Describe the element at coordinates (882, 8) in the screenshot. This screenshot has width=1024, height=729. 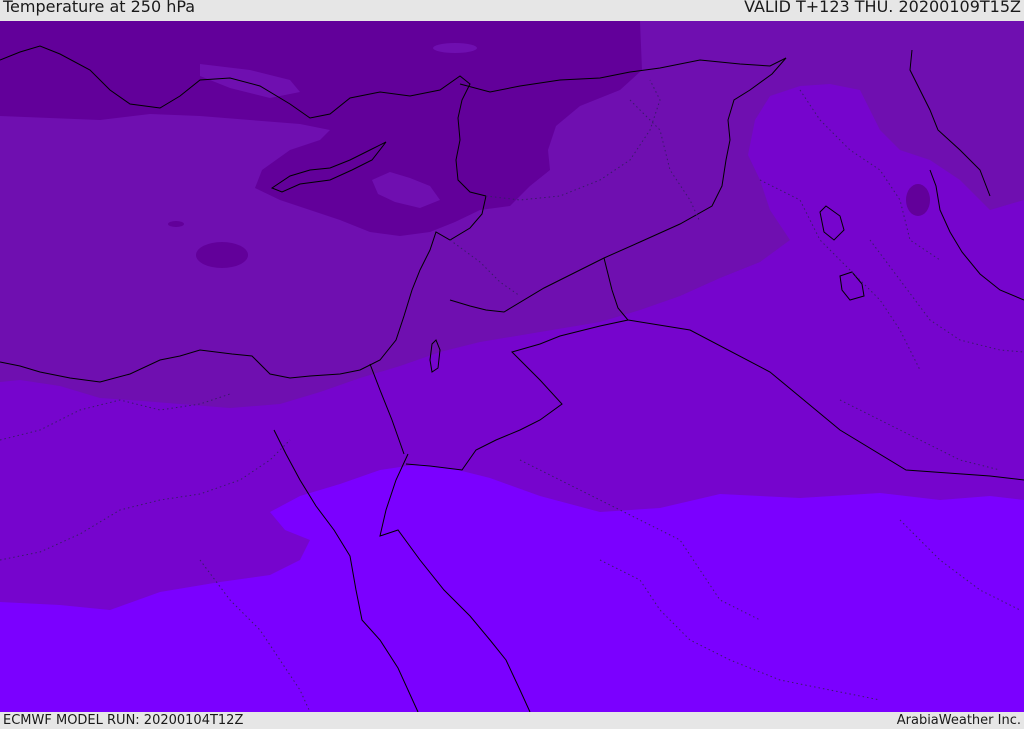
I see `valid-time-label: VALID T+123 THU. 20200109T15Z` at that location.